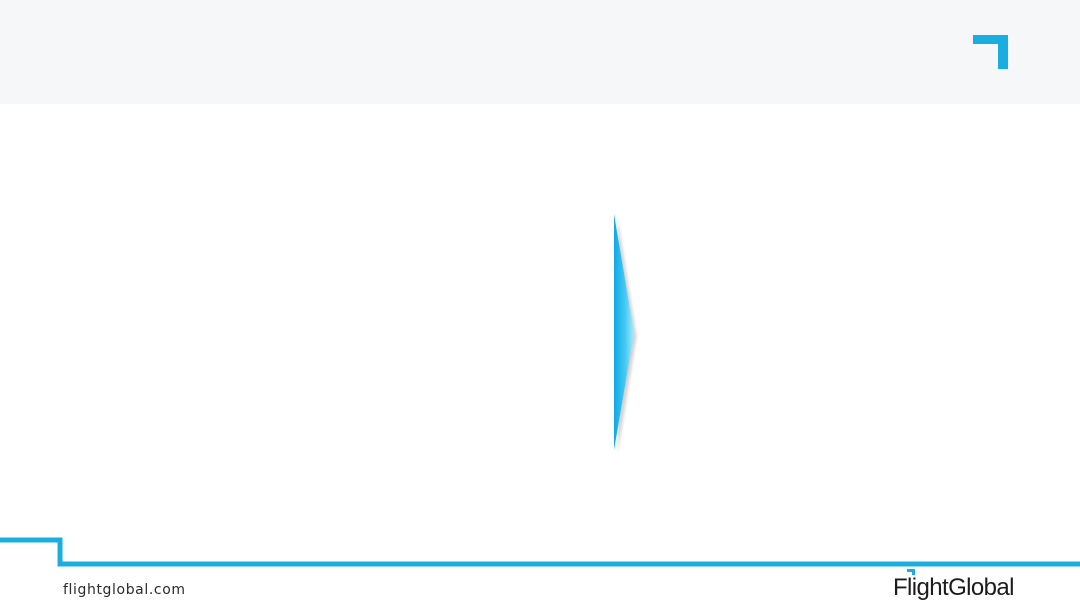 The width and height of the screenshot is (1080, 608). I want to click on footer-divider, so click(540, 552).